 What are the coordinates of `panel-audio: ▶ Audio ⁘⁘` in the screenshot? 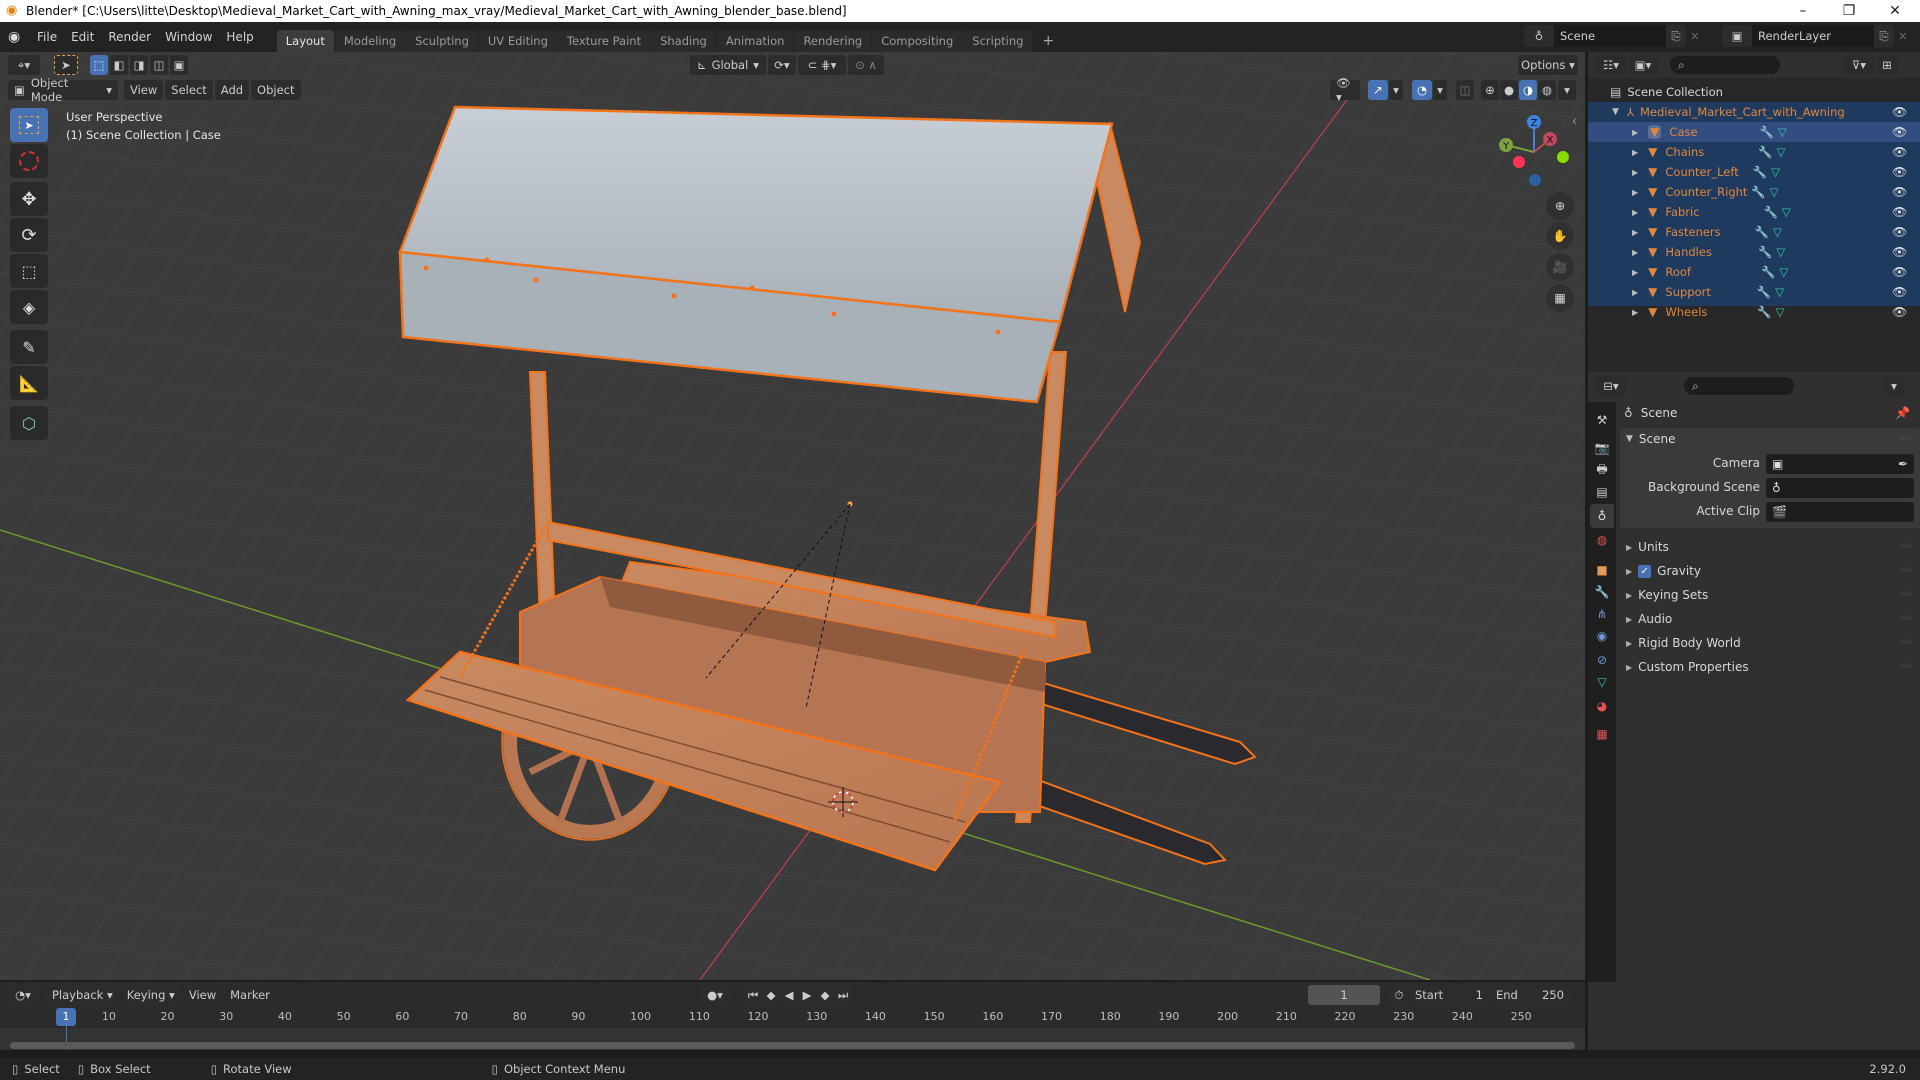 It's located at (1770, 619).